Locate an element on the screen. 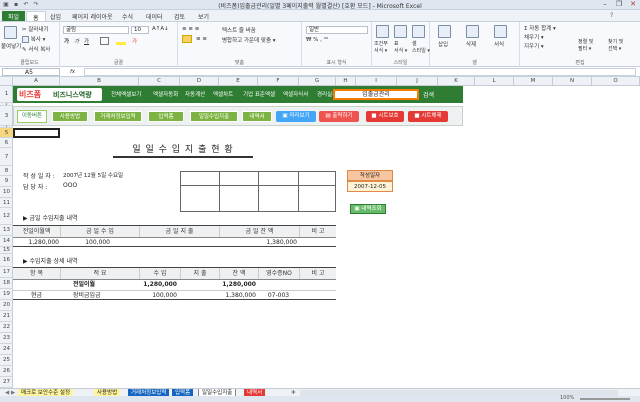 The width and height of the screenshot is (640, 402). zoom-slider is located at coordinates (605, 399).